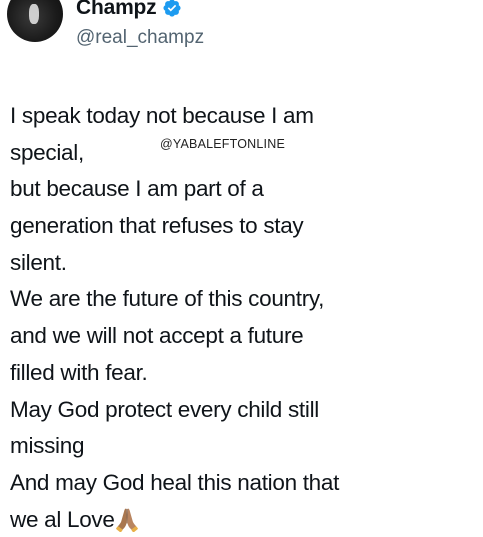  What do you see at coordinates (140, 38) in the screenshot?
I see `author-handle: @real_champz` at bounding box center [140, 38].